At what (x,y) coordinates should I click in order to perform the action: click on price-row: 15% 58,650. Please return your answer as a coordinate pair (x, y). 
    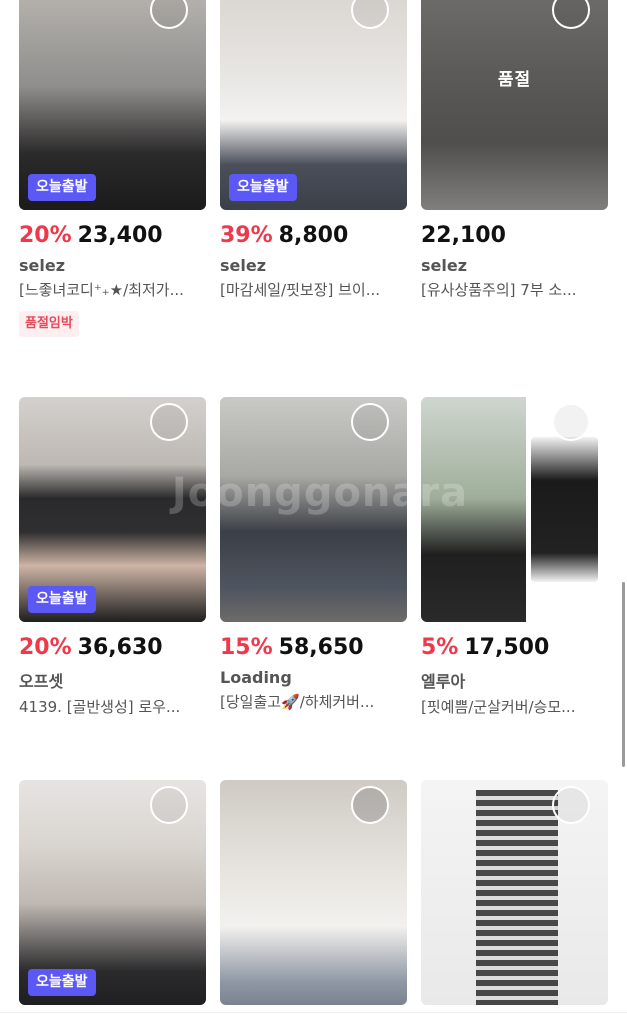
    Looking at the image, I should click on (313, 648).